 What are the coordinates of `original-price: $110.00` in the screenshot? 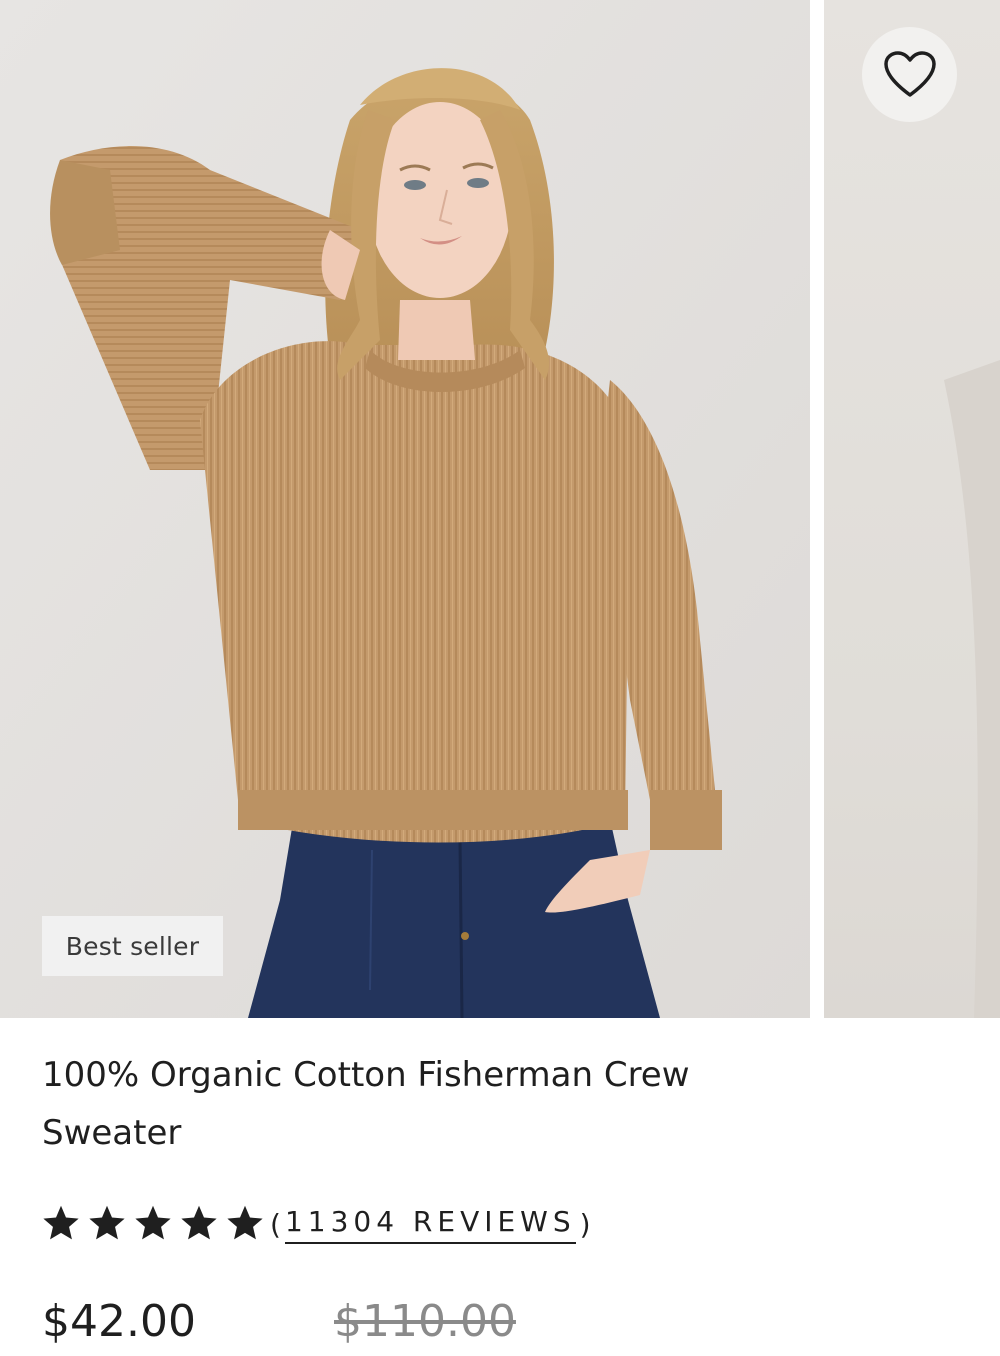 It's located at (425, 1321).